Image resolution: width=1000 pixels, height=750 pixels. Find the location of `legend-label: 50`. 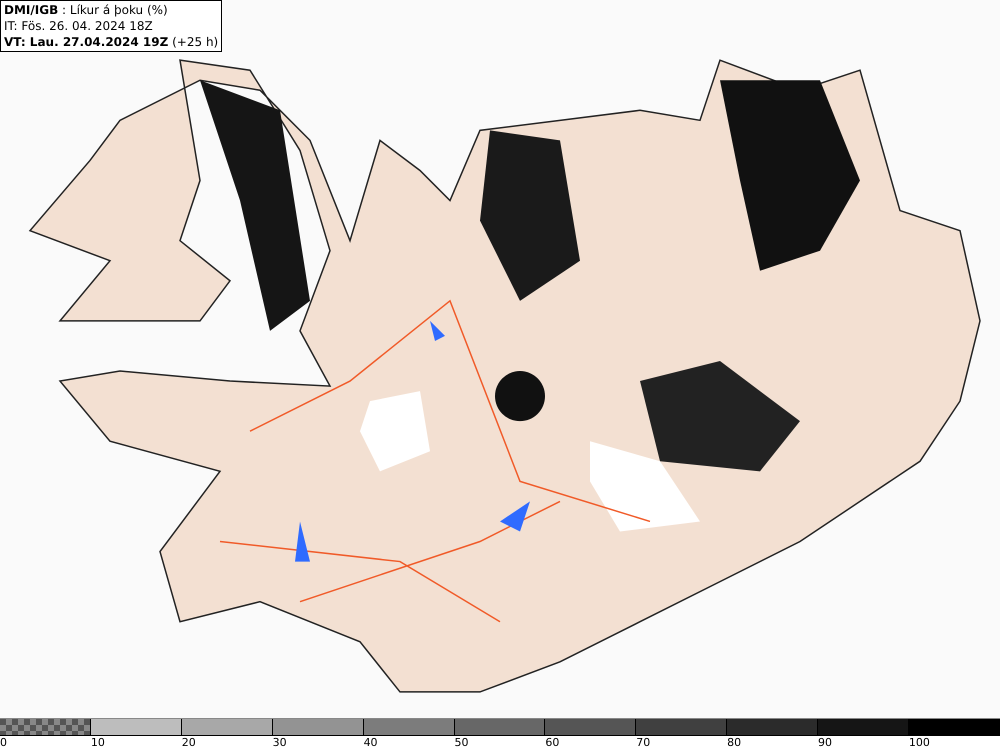

legend-label: 50 is located at coordinates (461, 742).